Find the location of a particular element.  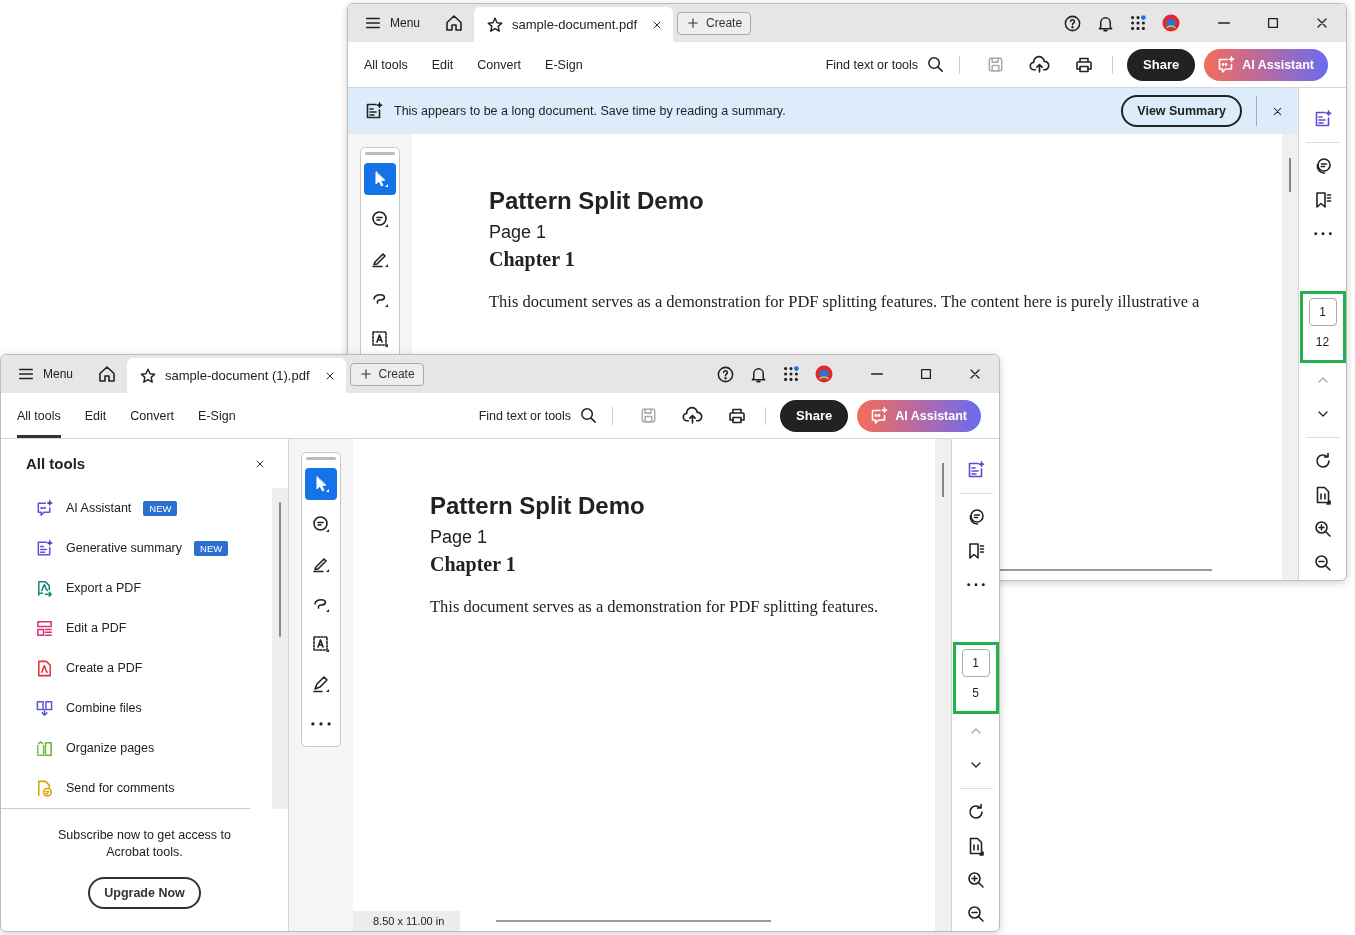

document-tab: sample-document.pdf is located at coordinates (574, 24).